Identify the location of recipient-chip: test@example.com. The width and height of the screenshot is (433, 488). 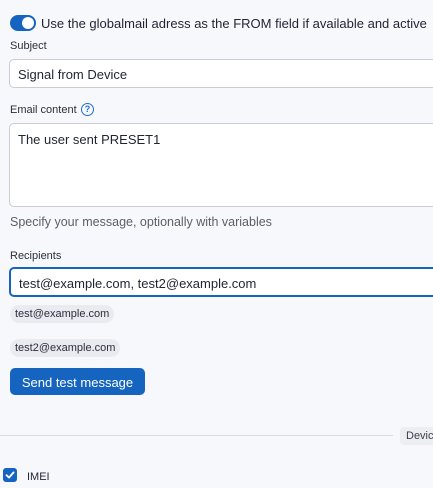
(62, 314).